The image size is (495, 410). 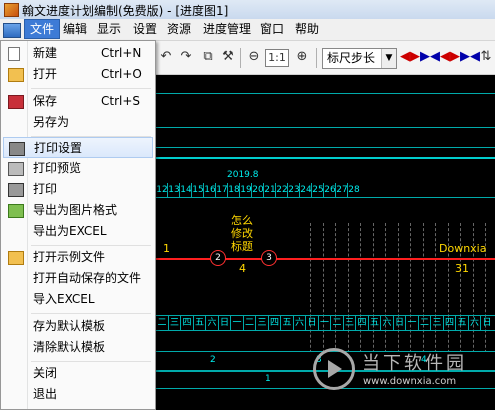 What do you see at coordinates (16, 190) in the screenshot?
I see `printer-icon` at bounding box center [16, 190].